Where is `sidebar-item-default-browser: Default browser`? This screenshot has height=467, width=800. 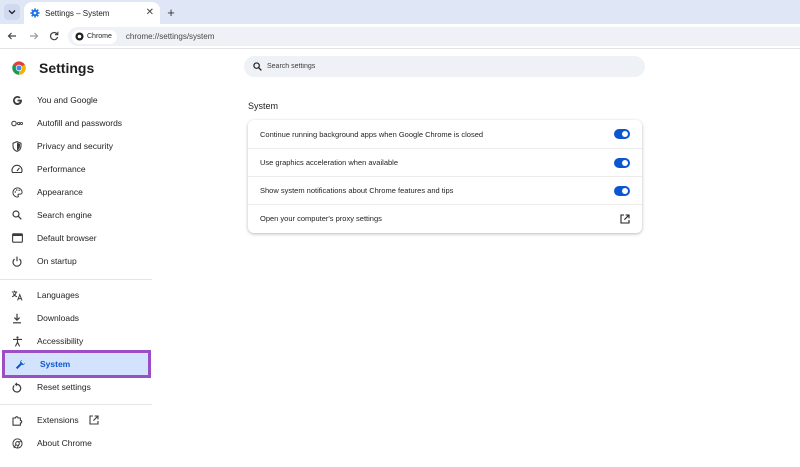 sidebar-item-default-browser: Default browser is located at coordinates (76, 238).